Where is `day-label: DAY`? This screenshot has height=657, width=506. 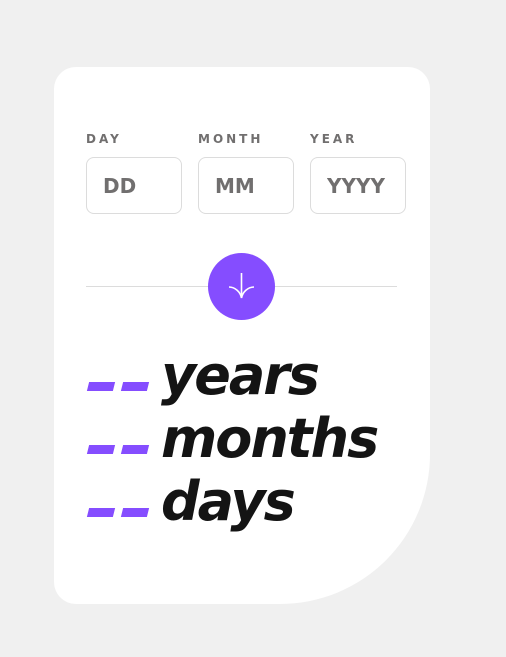 day-label: DAY is located at coordinates (104, 139).